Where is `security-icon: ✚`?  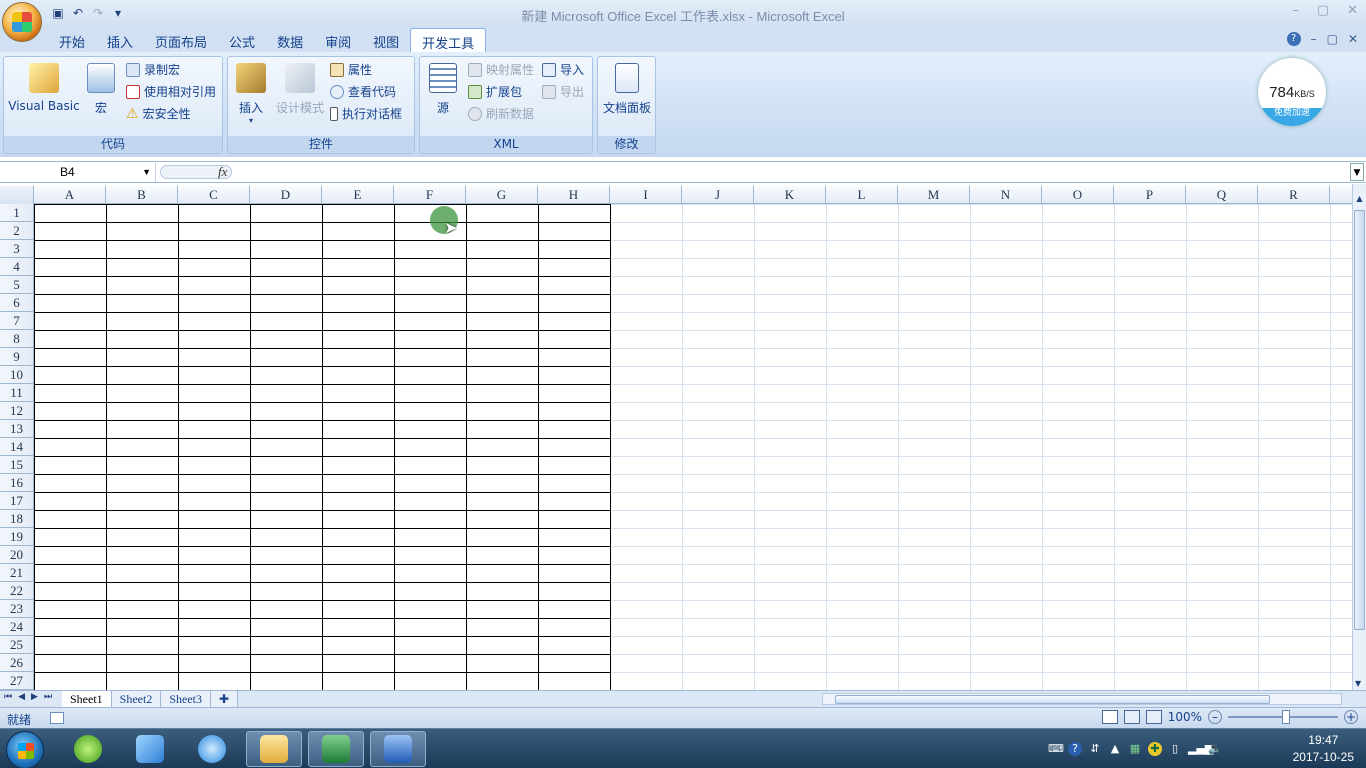 security-icon: ✚ is located at coordinates (1155, 749).